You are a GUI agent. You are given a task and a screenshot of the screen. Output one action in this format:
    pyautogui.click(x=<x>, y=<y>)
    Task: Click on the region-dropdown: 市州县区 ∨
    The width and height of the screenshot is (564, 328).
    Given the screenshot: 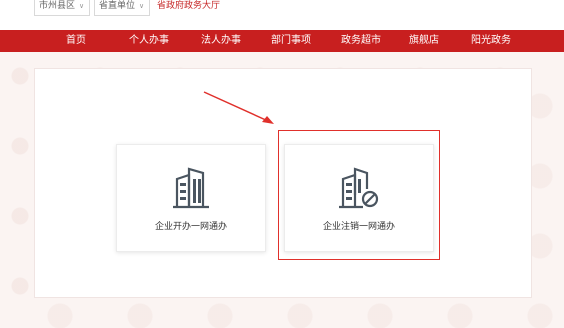 What is the action you would take?
    pyautogui.click(x=62, y=8)
    